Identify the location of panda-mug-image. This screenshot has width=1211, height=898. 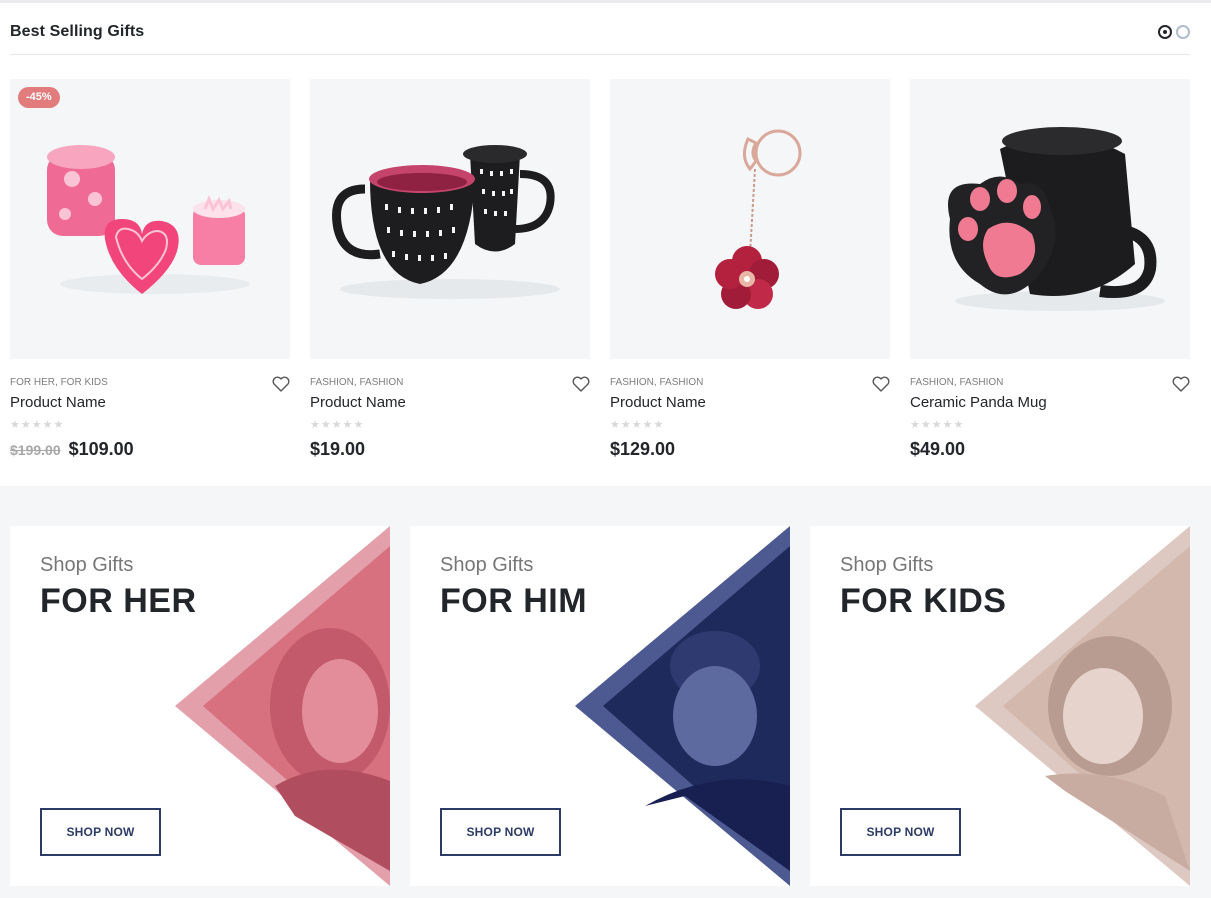
(1056, 219).